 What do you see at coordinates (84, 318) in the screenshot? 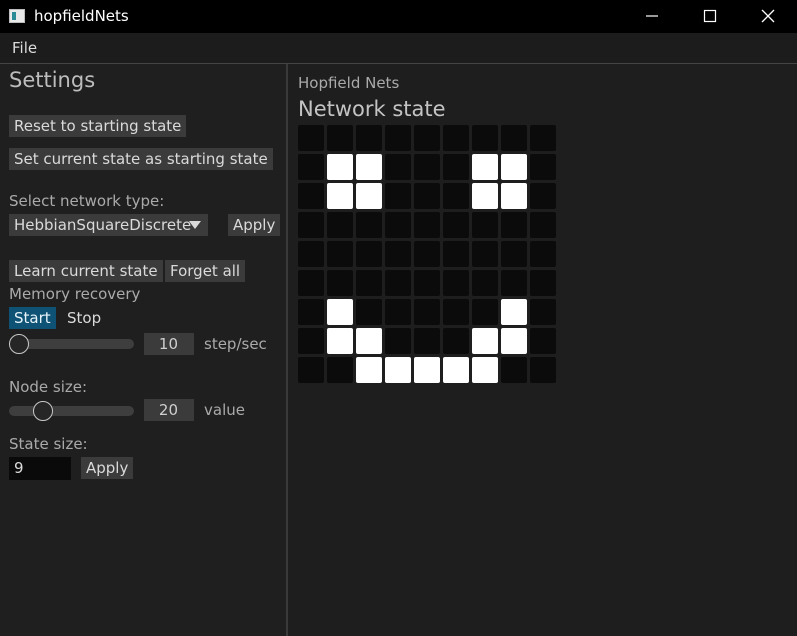
I see `stop-button: Stop` at bounding box center [84, 318].